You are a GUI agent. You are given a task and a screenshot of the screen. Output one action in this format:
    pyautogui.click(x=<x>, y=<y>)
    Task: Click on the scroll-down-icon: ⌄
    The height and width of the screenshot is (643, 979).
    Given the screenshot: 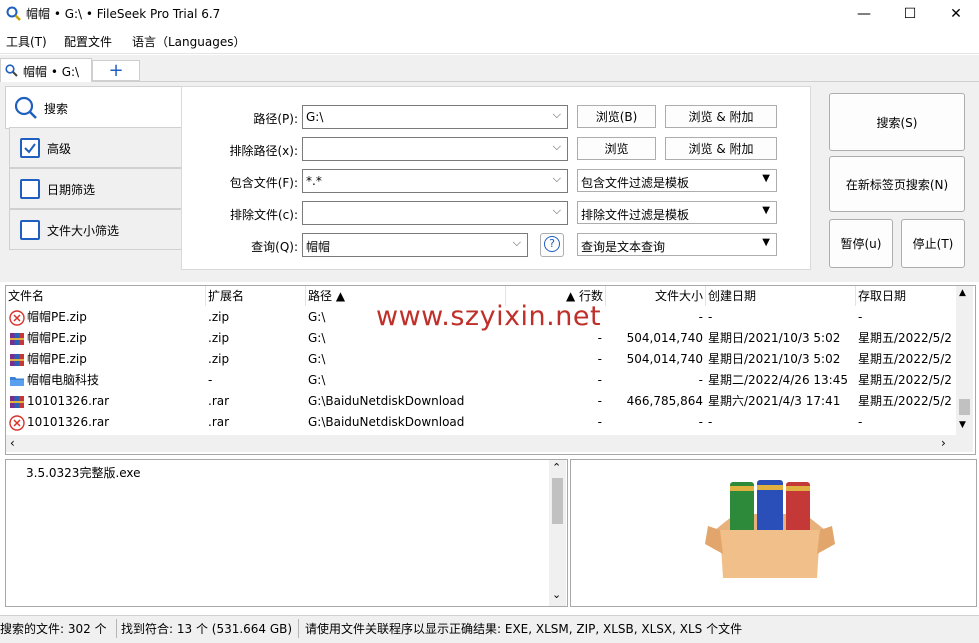 What is the action you would take?
    pyautogui.click(x=556, y=594)
    